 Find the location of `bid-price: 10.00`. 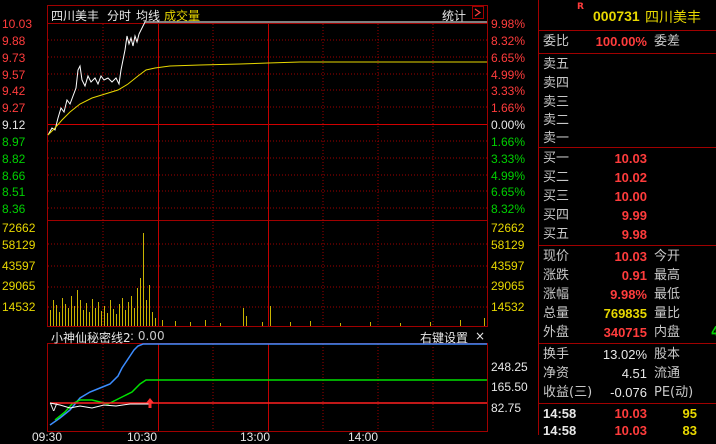

bid-price: 10.00 is located at coordinates (630, 196).